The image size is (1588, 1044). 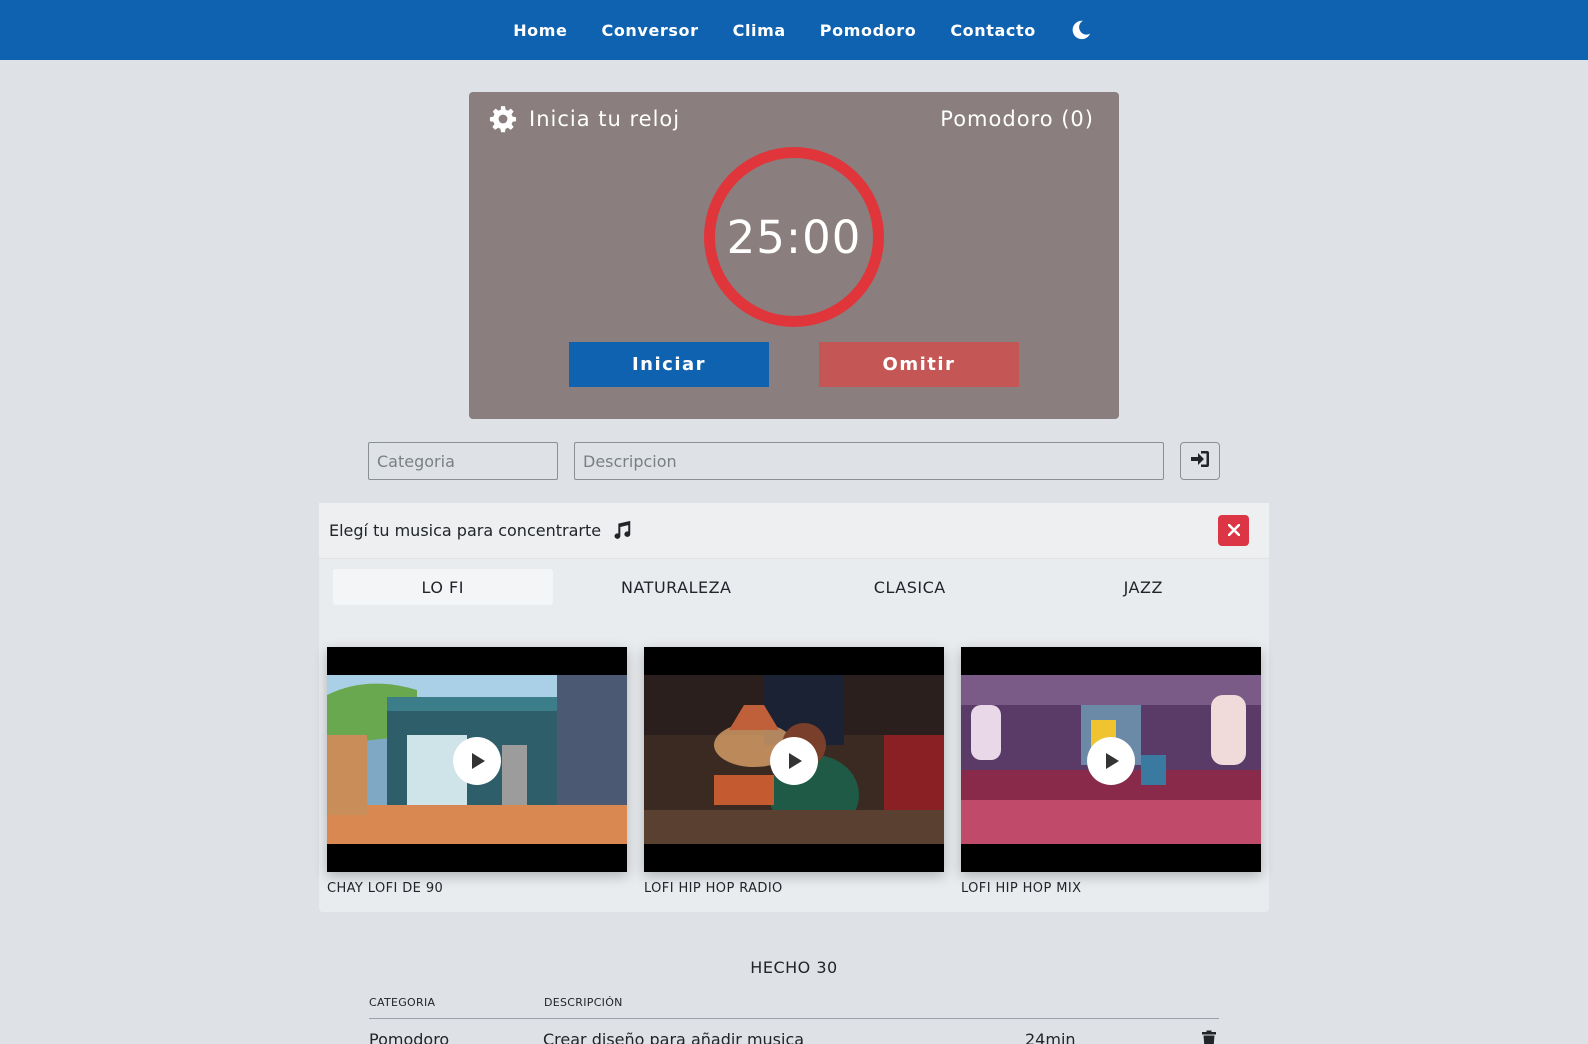 I want to click on nav-clima: Clima, so click(x=759, y=30).